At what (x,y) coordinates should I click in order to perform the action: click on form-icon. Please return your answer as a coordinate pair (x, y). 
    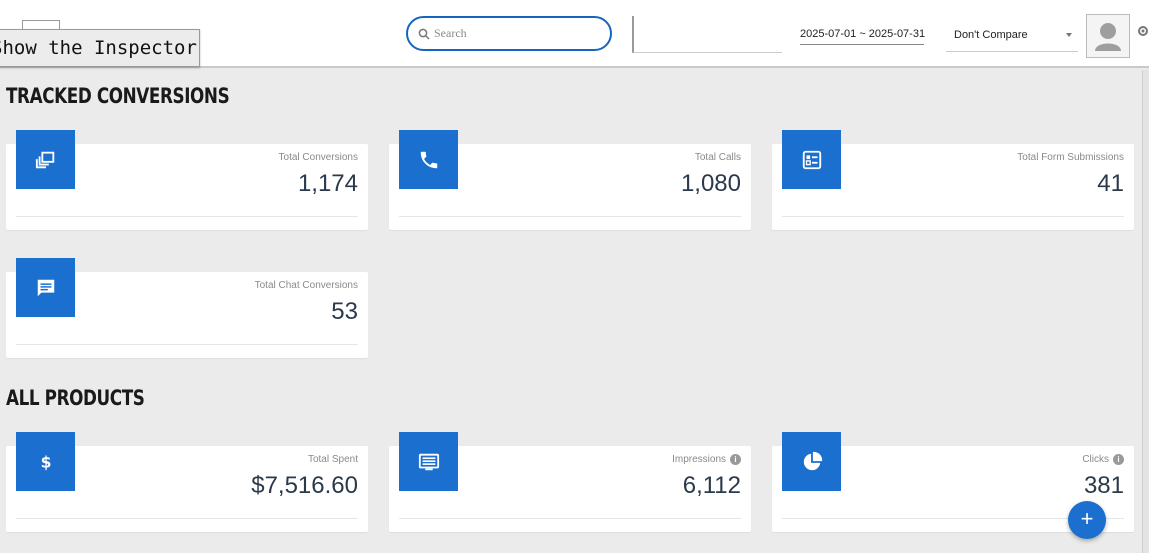
    Looking at the image, I should click on (811, 159).